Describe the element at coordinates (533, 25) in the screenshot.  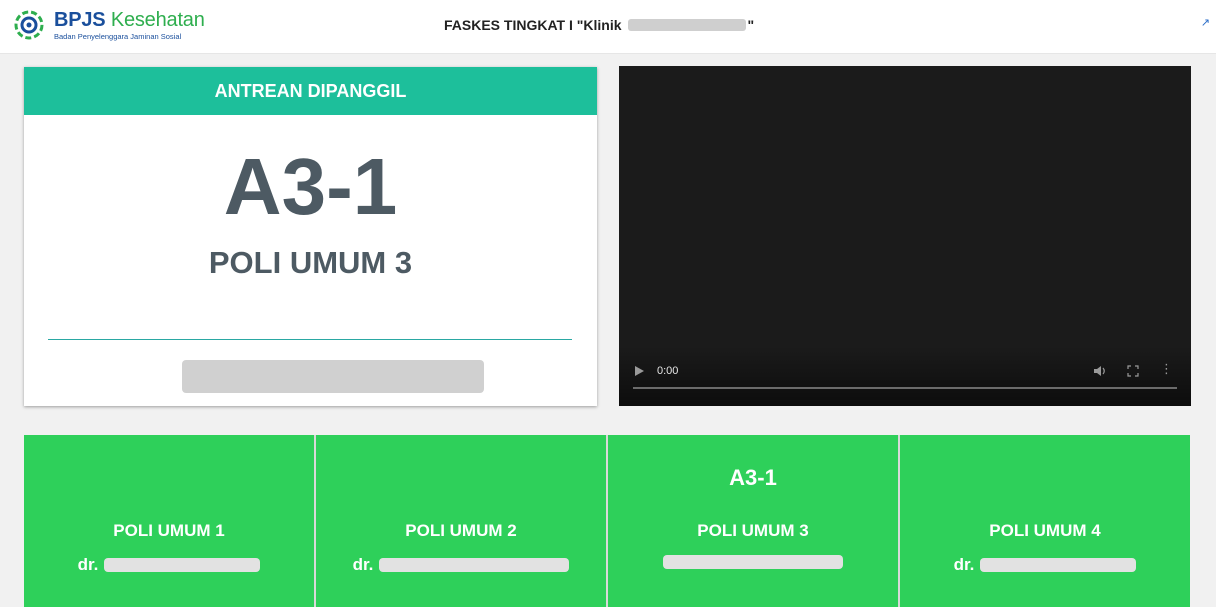
I see `page-title-prefix: FASKES TINGKAT I "Klinik` at that location.